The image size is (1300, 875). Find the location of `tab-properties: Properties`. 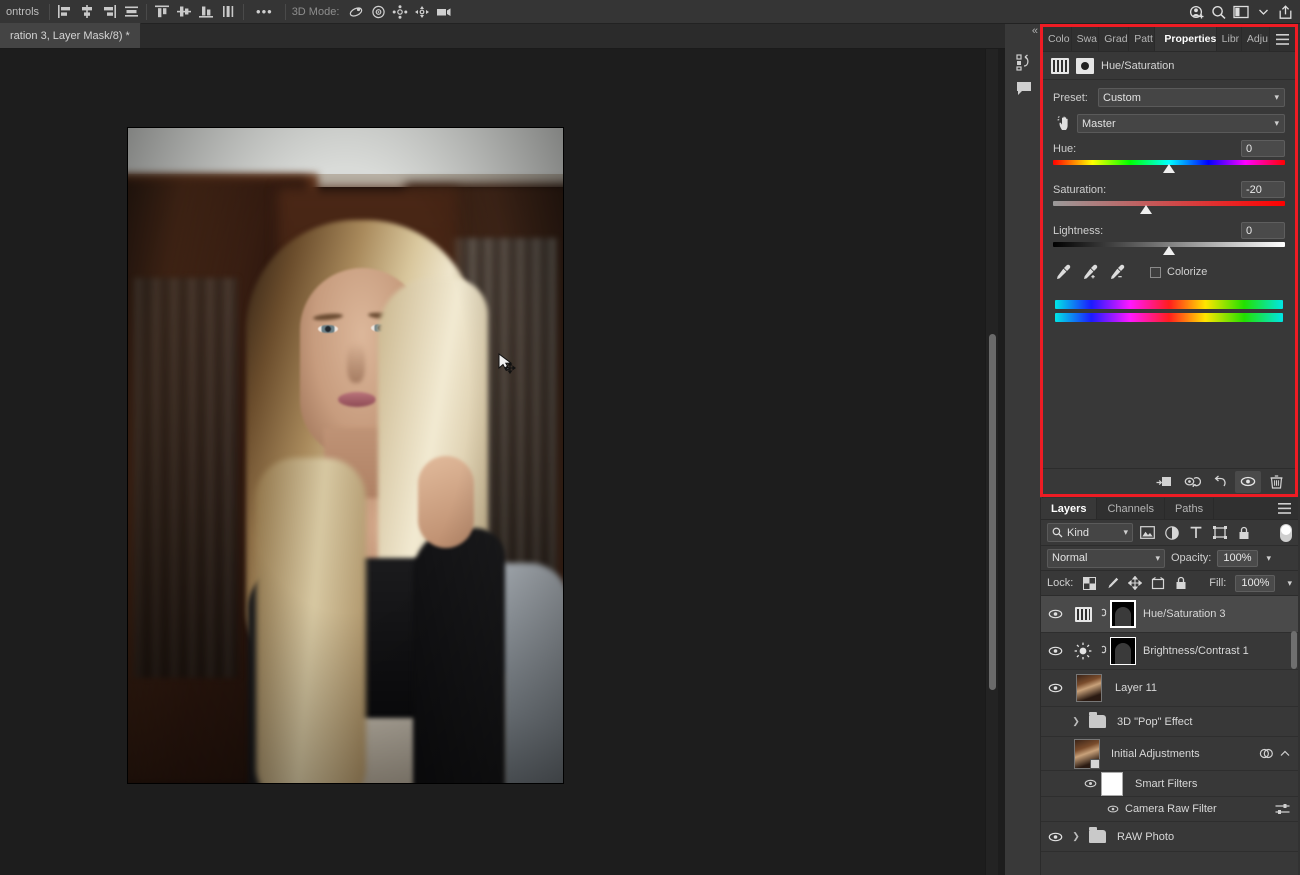

tab-properties: Properties is located at coordinates (1186, 39).